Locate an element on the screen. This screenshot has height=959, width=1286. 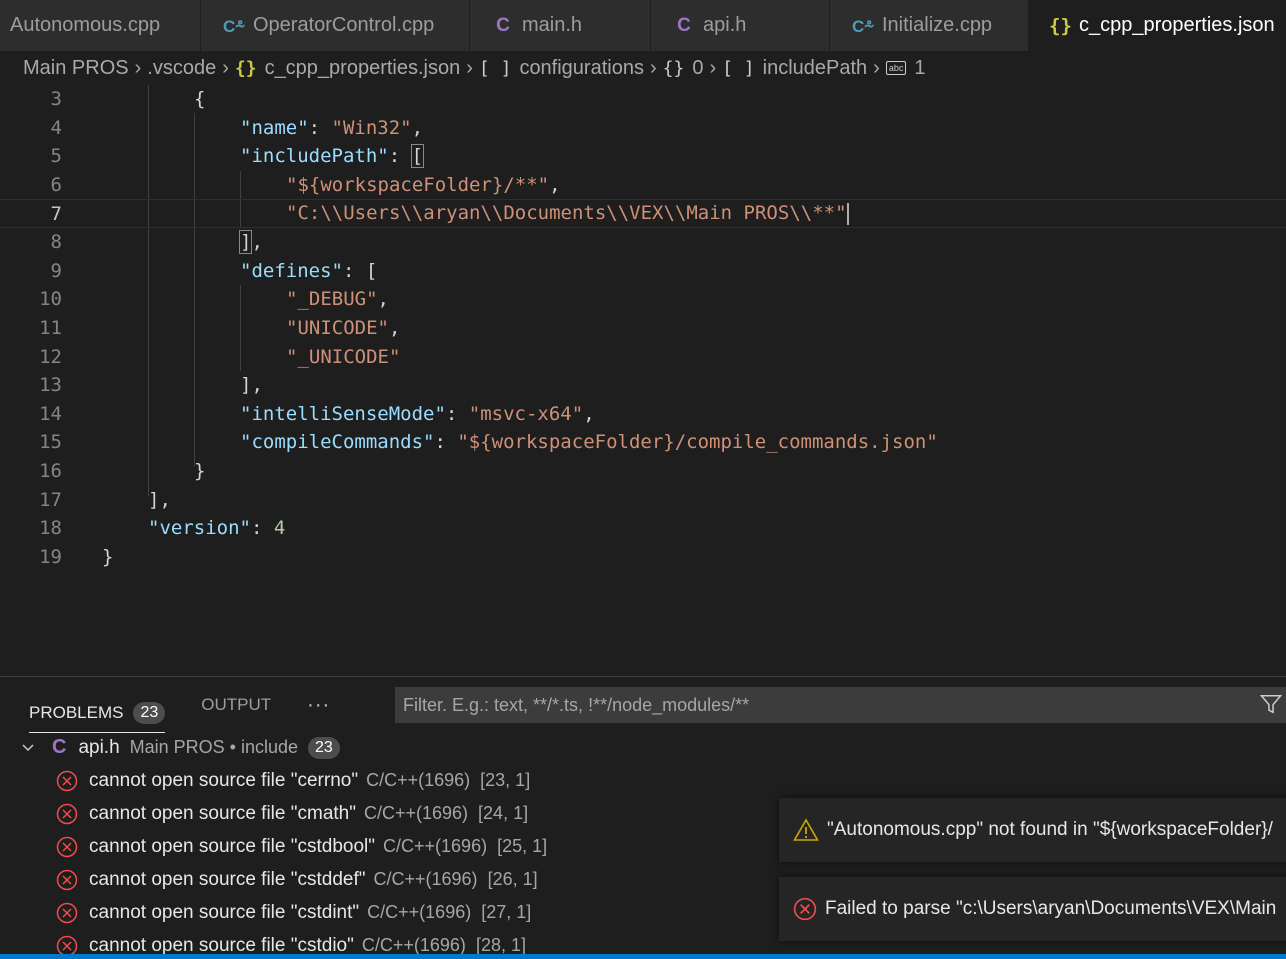
code-token: { is located at coordinates (200, 99).